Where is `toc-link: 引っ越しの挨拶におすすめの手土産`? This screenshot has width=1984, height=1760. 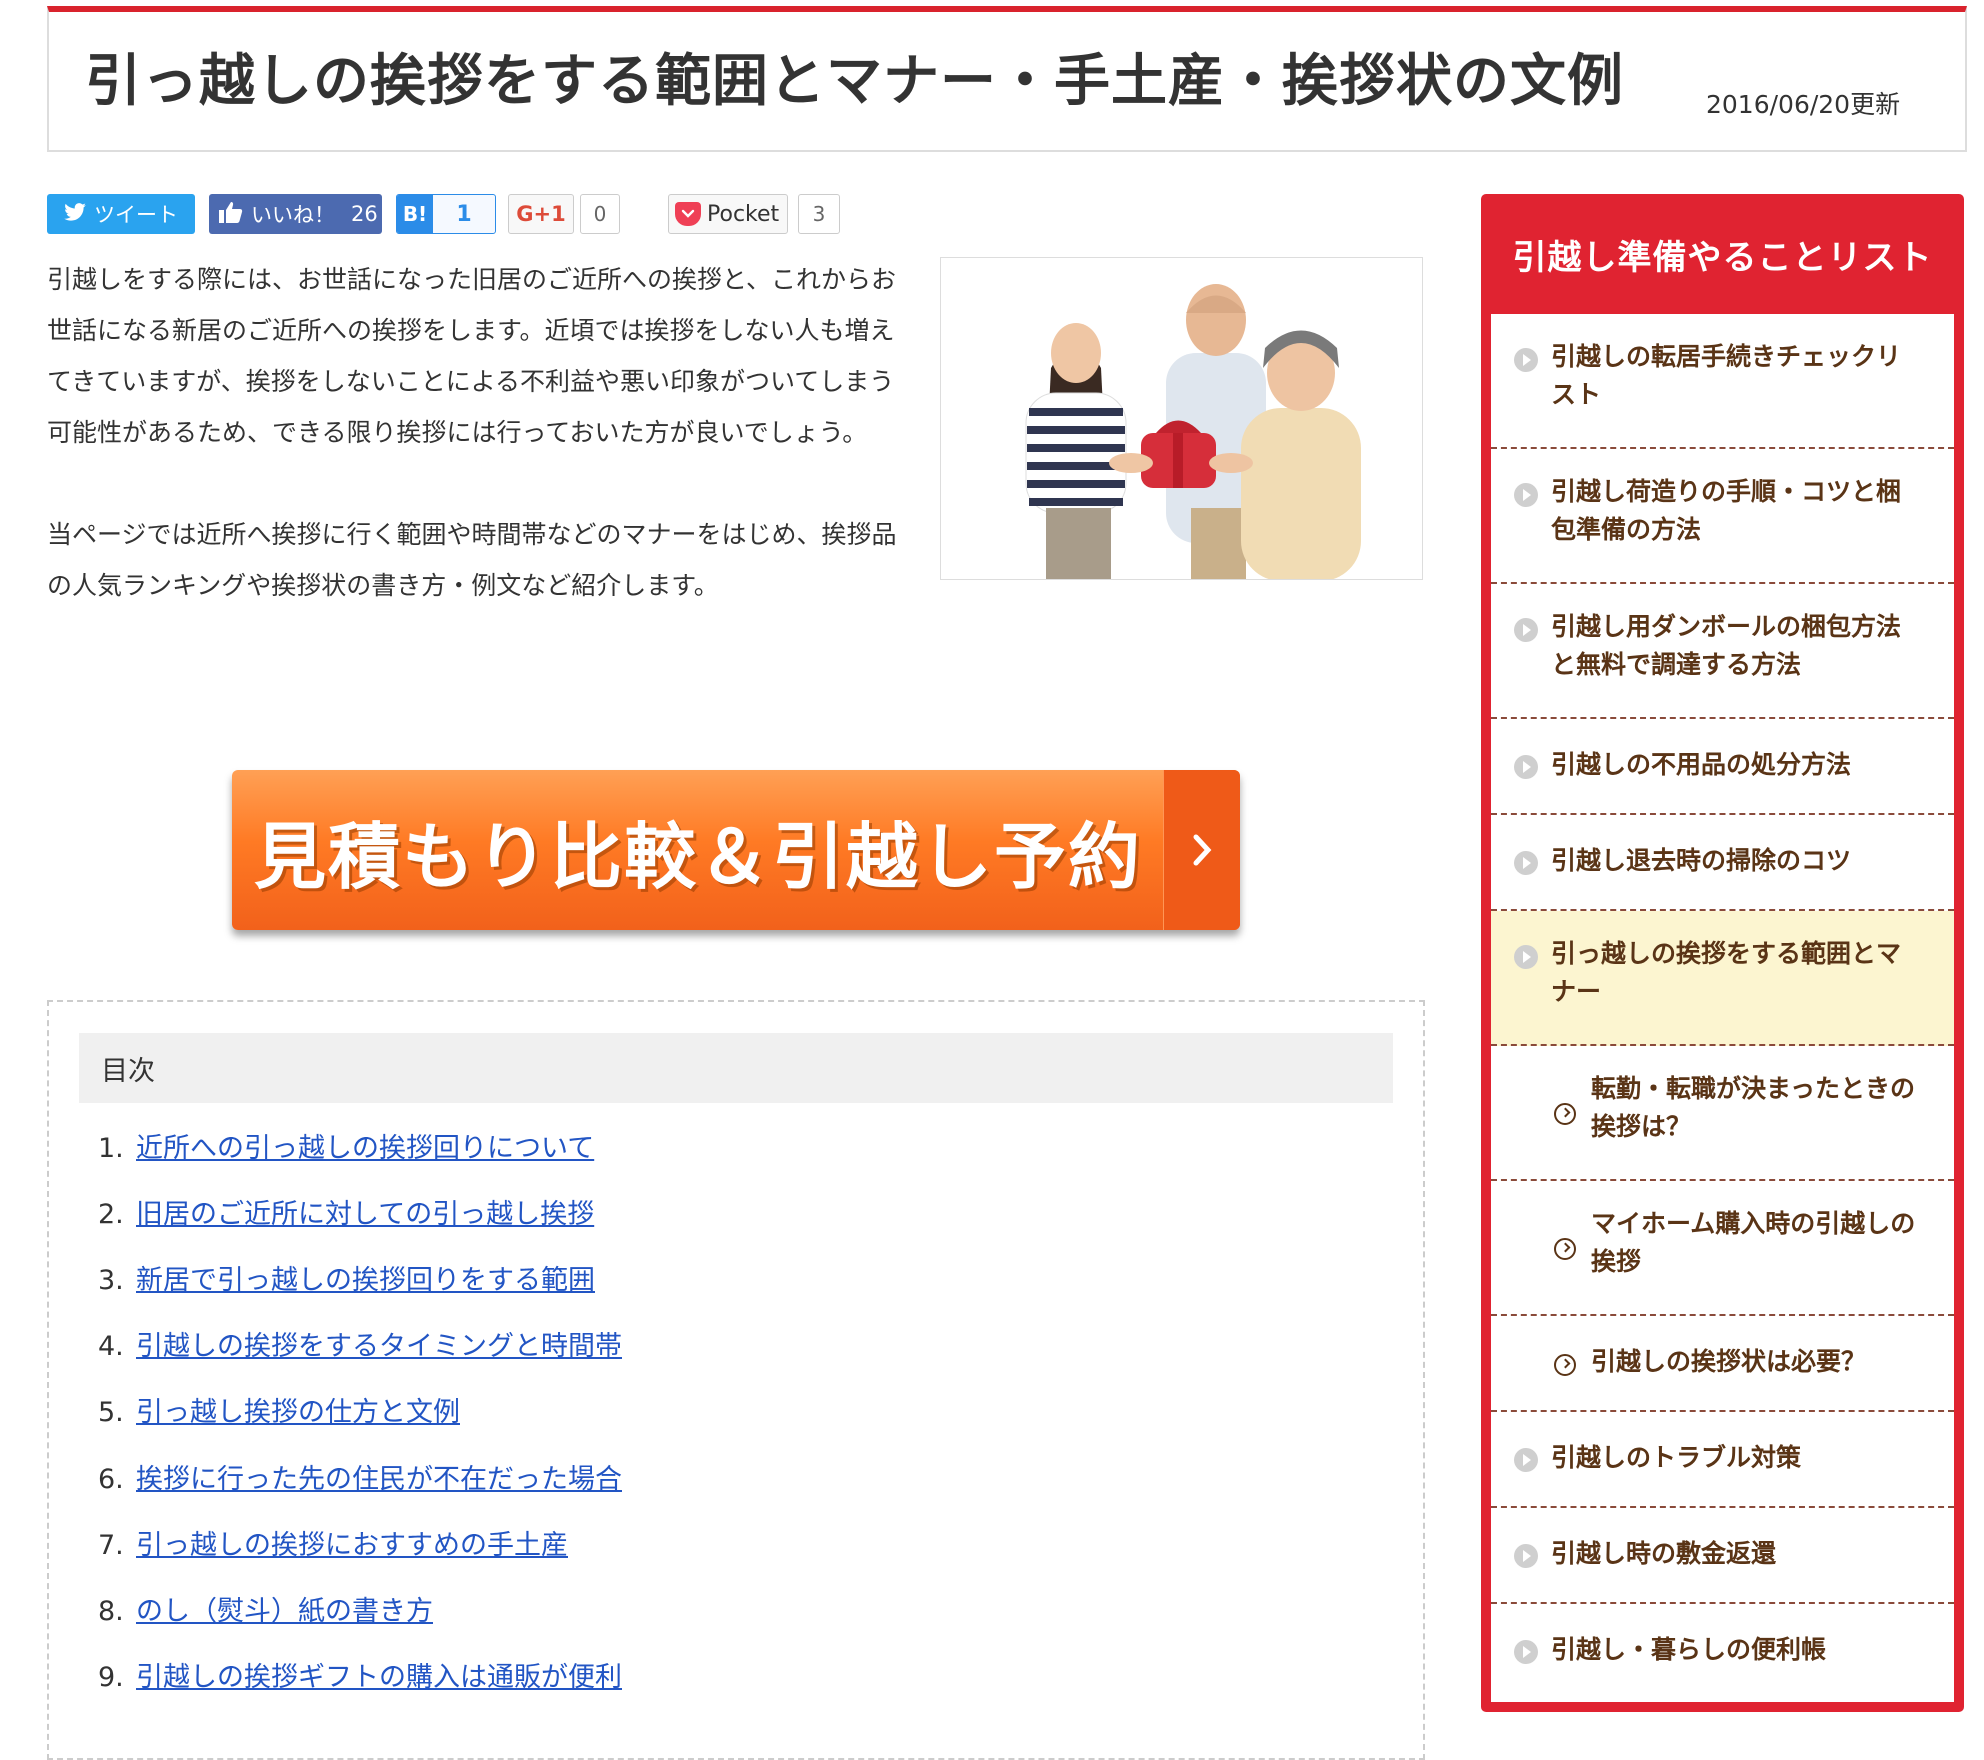
toc-link: 引っ越しの挨拶におすすめの手土産 is located at coordinates (352, 1545).